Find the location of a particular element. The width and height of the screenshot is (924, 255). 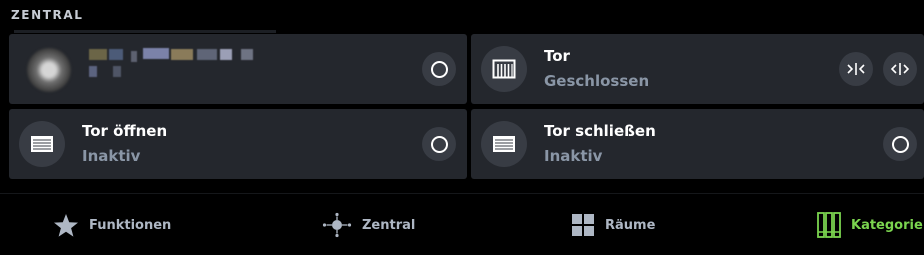

section-divider is located at coordinates (145, 31).